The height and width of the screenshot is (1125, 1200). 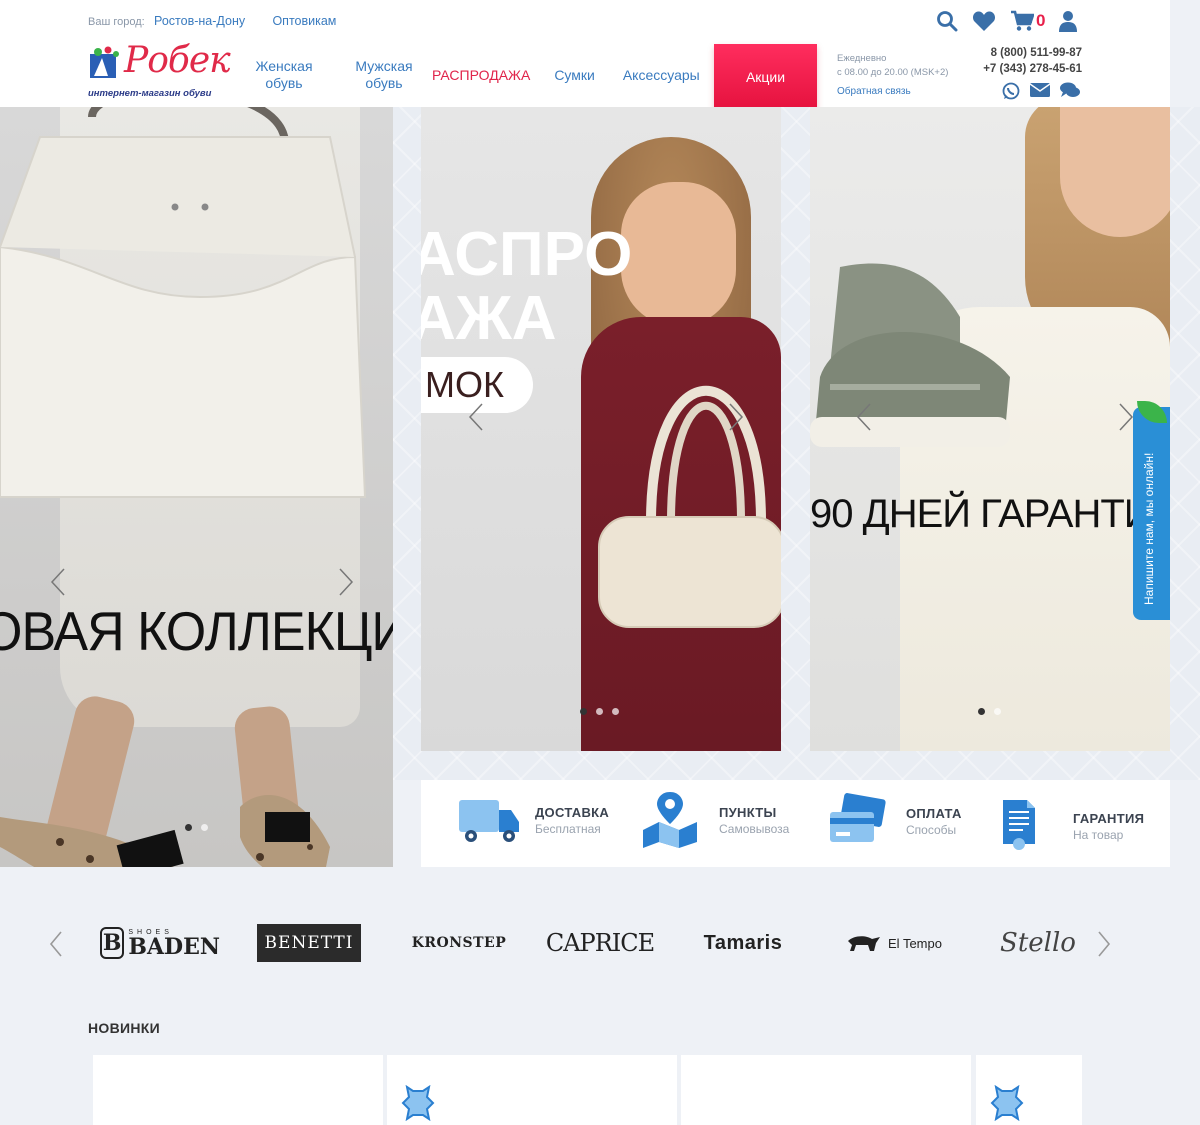 I want to click on heart-icon, so click(x=984, y=21).